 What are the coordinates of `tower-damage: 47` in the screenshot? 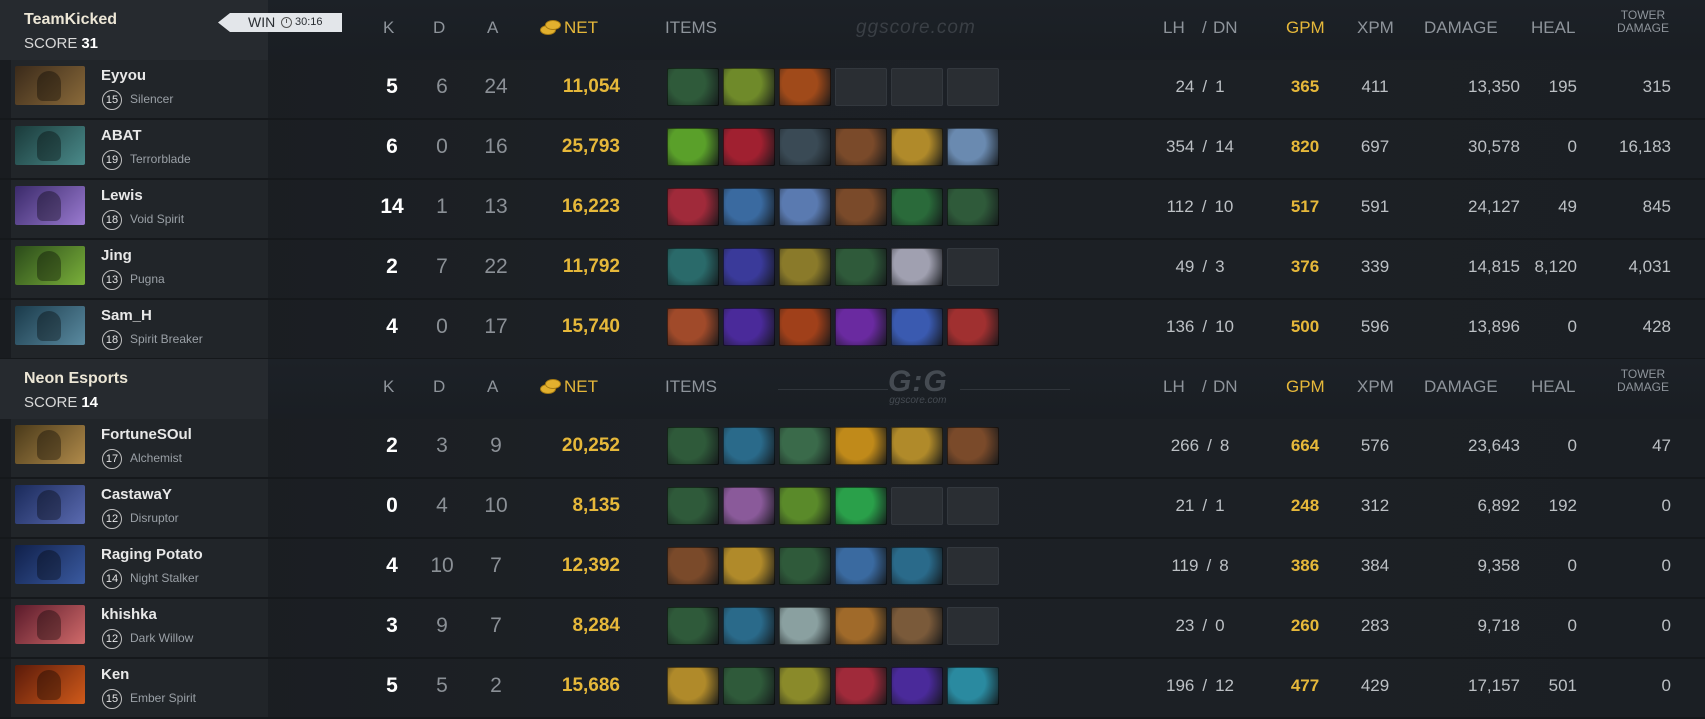 It's located at (1661, 445).